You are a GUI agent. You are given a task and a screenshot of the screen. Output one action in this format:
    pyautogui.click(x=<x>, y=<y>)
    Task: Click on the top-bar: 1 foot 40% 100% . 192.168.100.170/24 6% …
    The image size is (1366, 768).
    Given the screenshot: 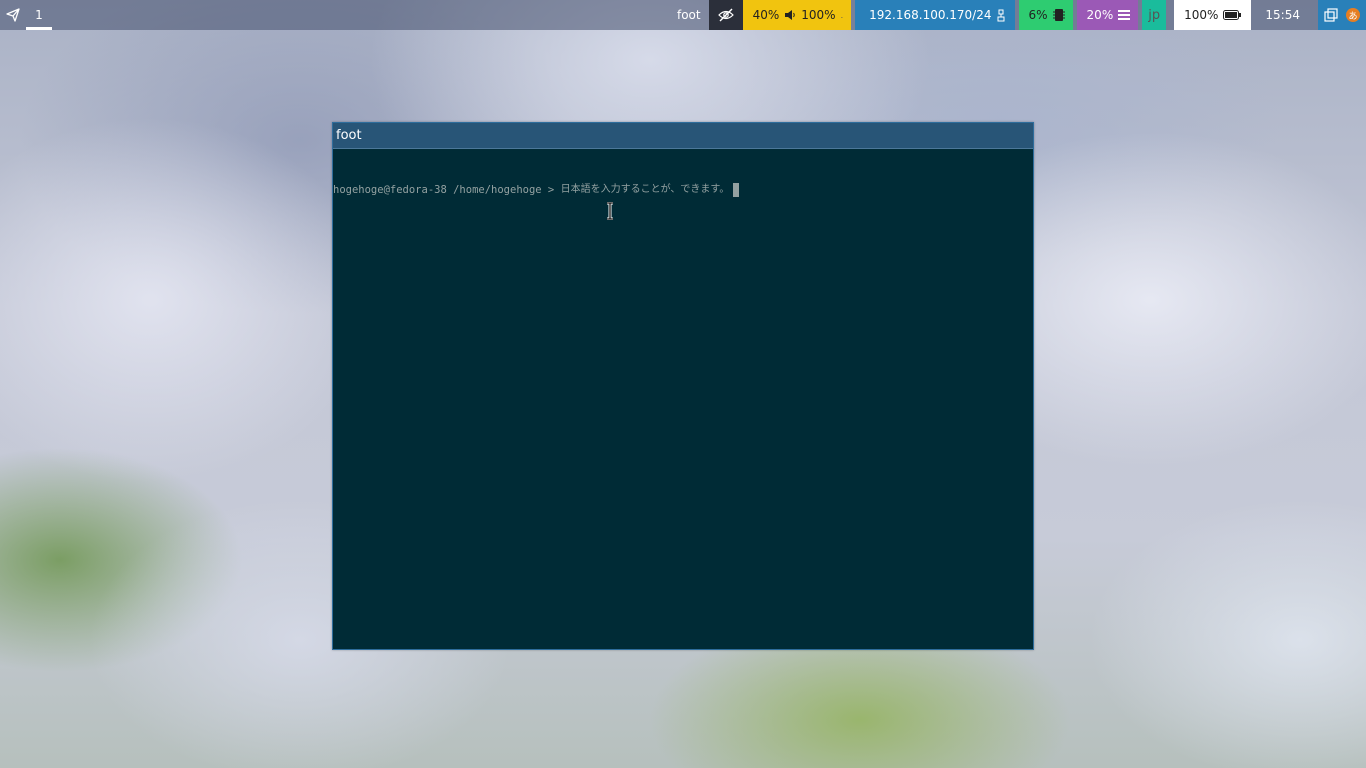 What is the action you would take?
    pyautogui.click(x=683, y=15)
    